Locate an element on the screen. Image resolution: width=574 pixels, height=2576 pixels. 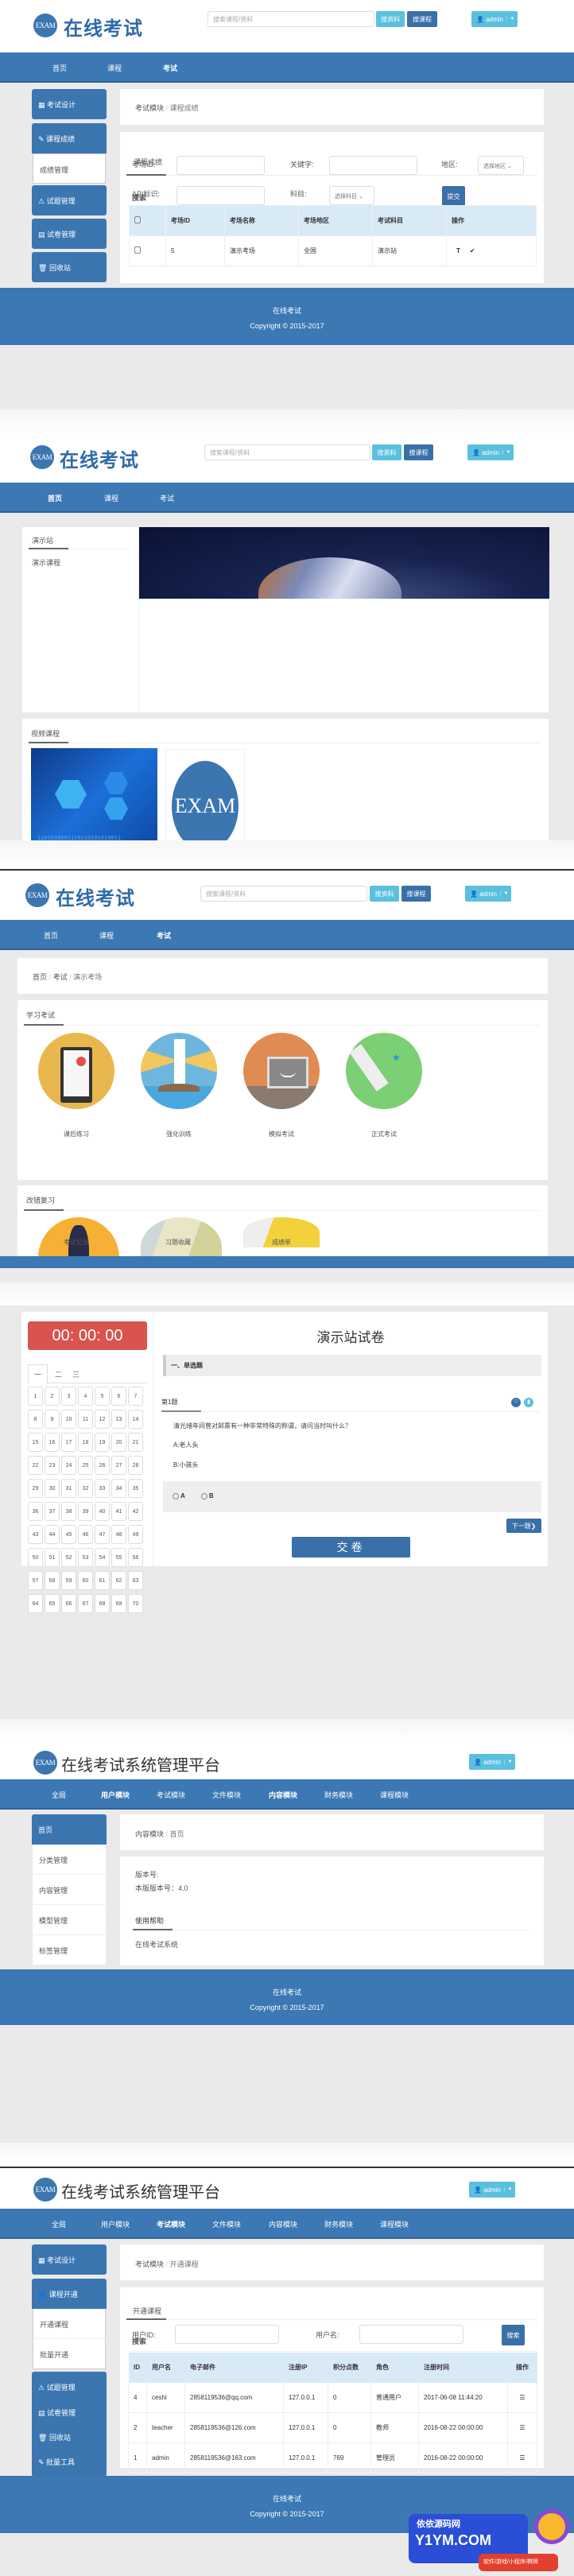
question-number-button: 8 is located at coordinates (35, 1419).